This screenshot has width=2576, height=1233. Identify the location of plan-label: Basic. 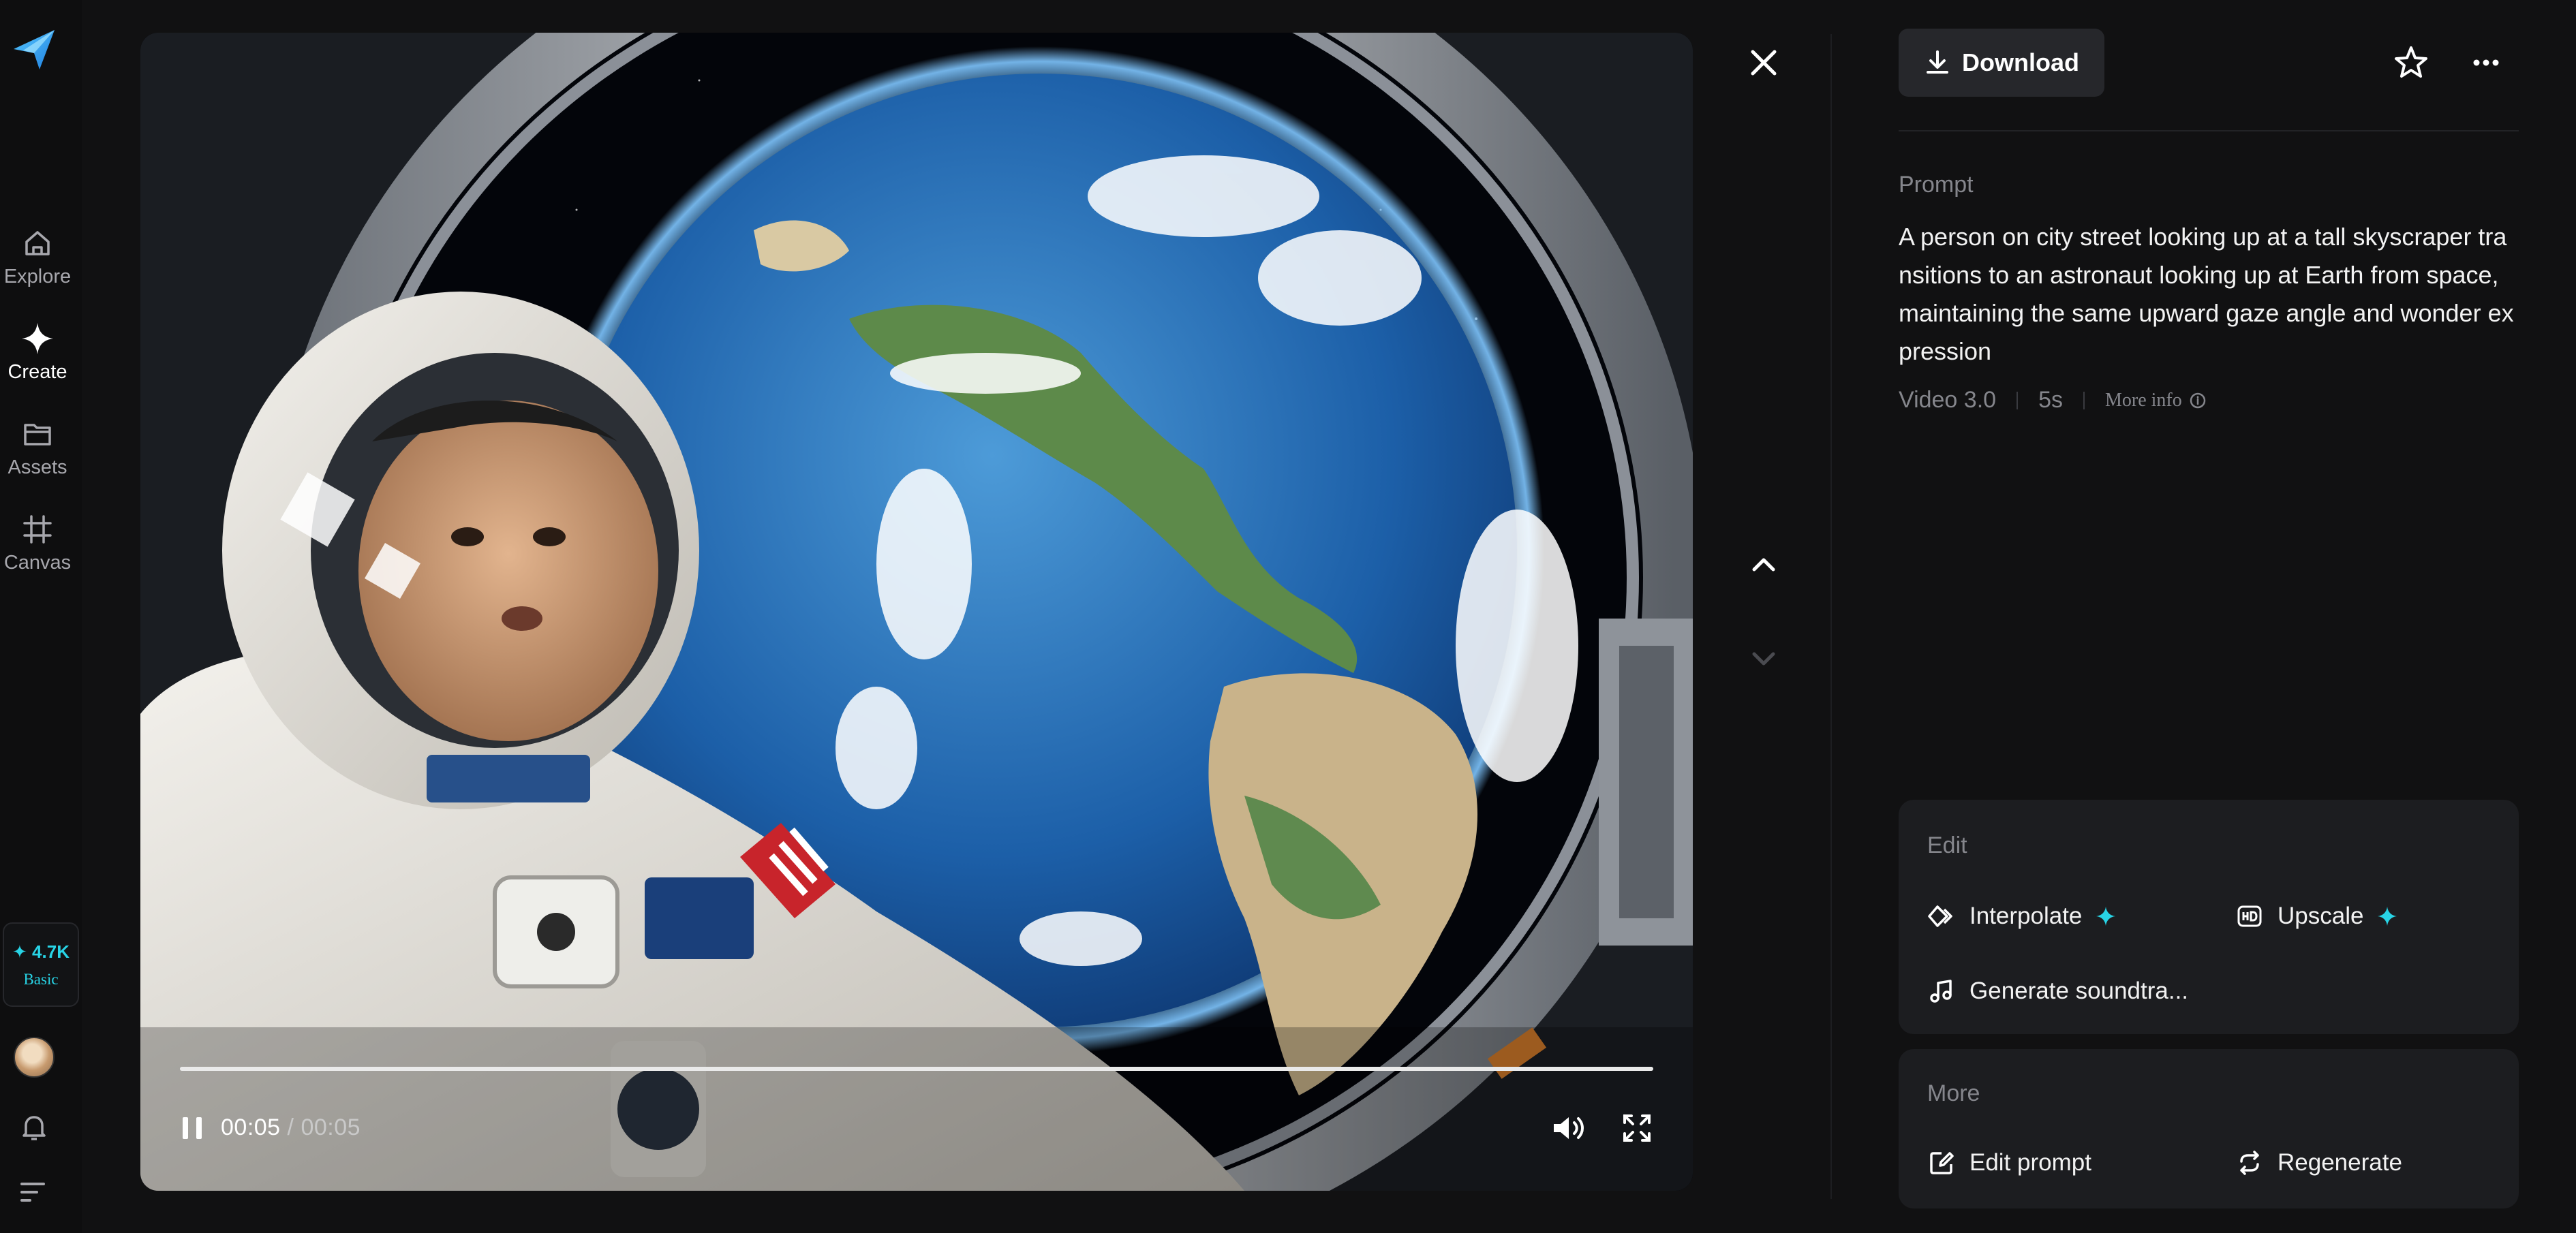
(41, 979).